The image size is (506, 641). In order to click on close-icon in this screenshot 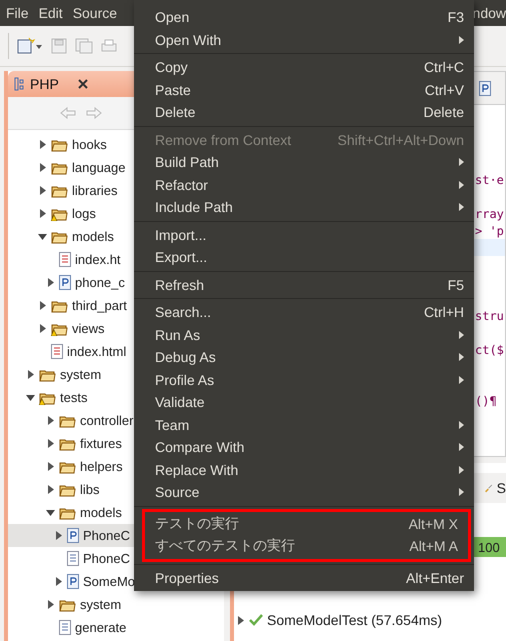, I will do `click(82, 84)`.